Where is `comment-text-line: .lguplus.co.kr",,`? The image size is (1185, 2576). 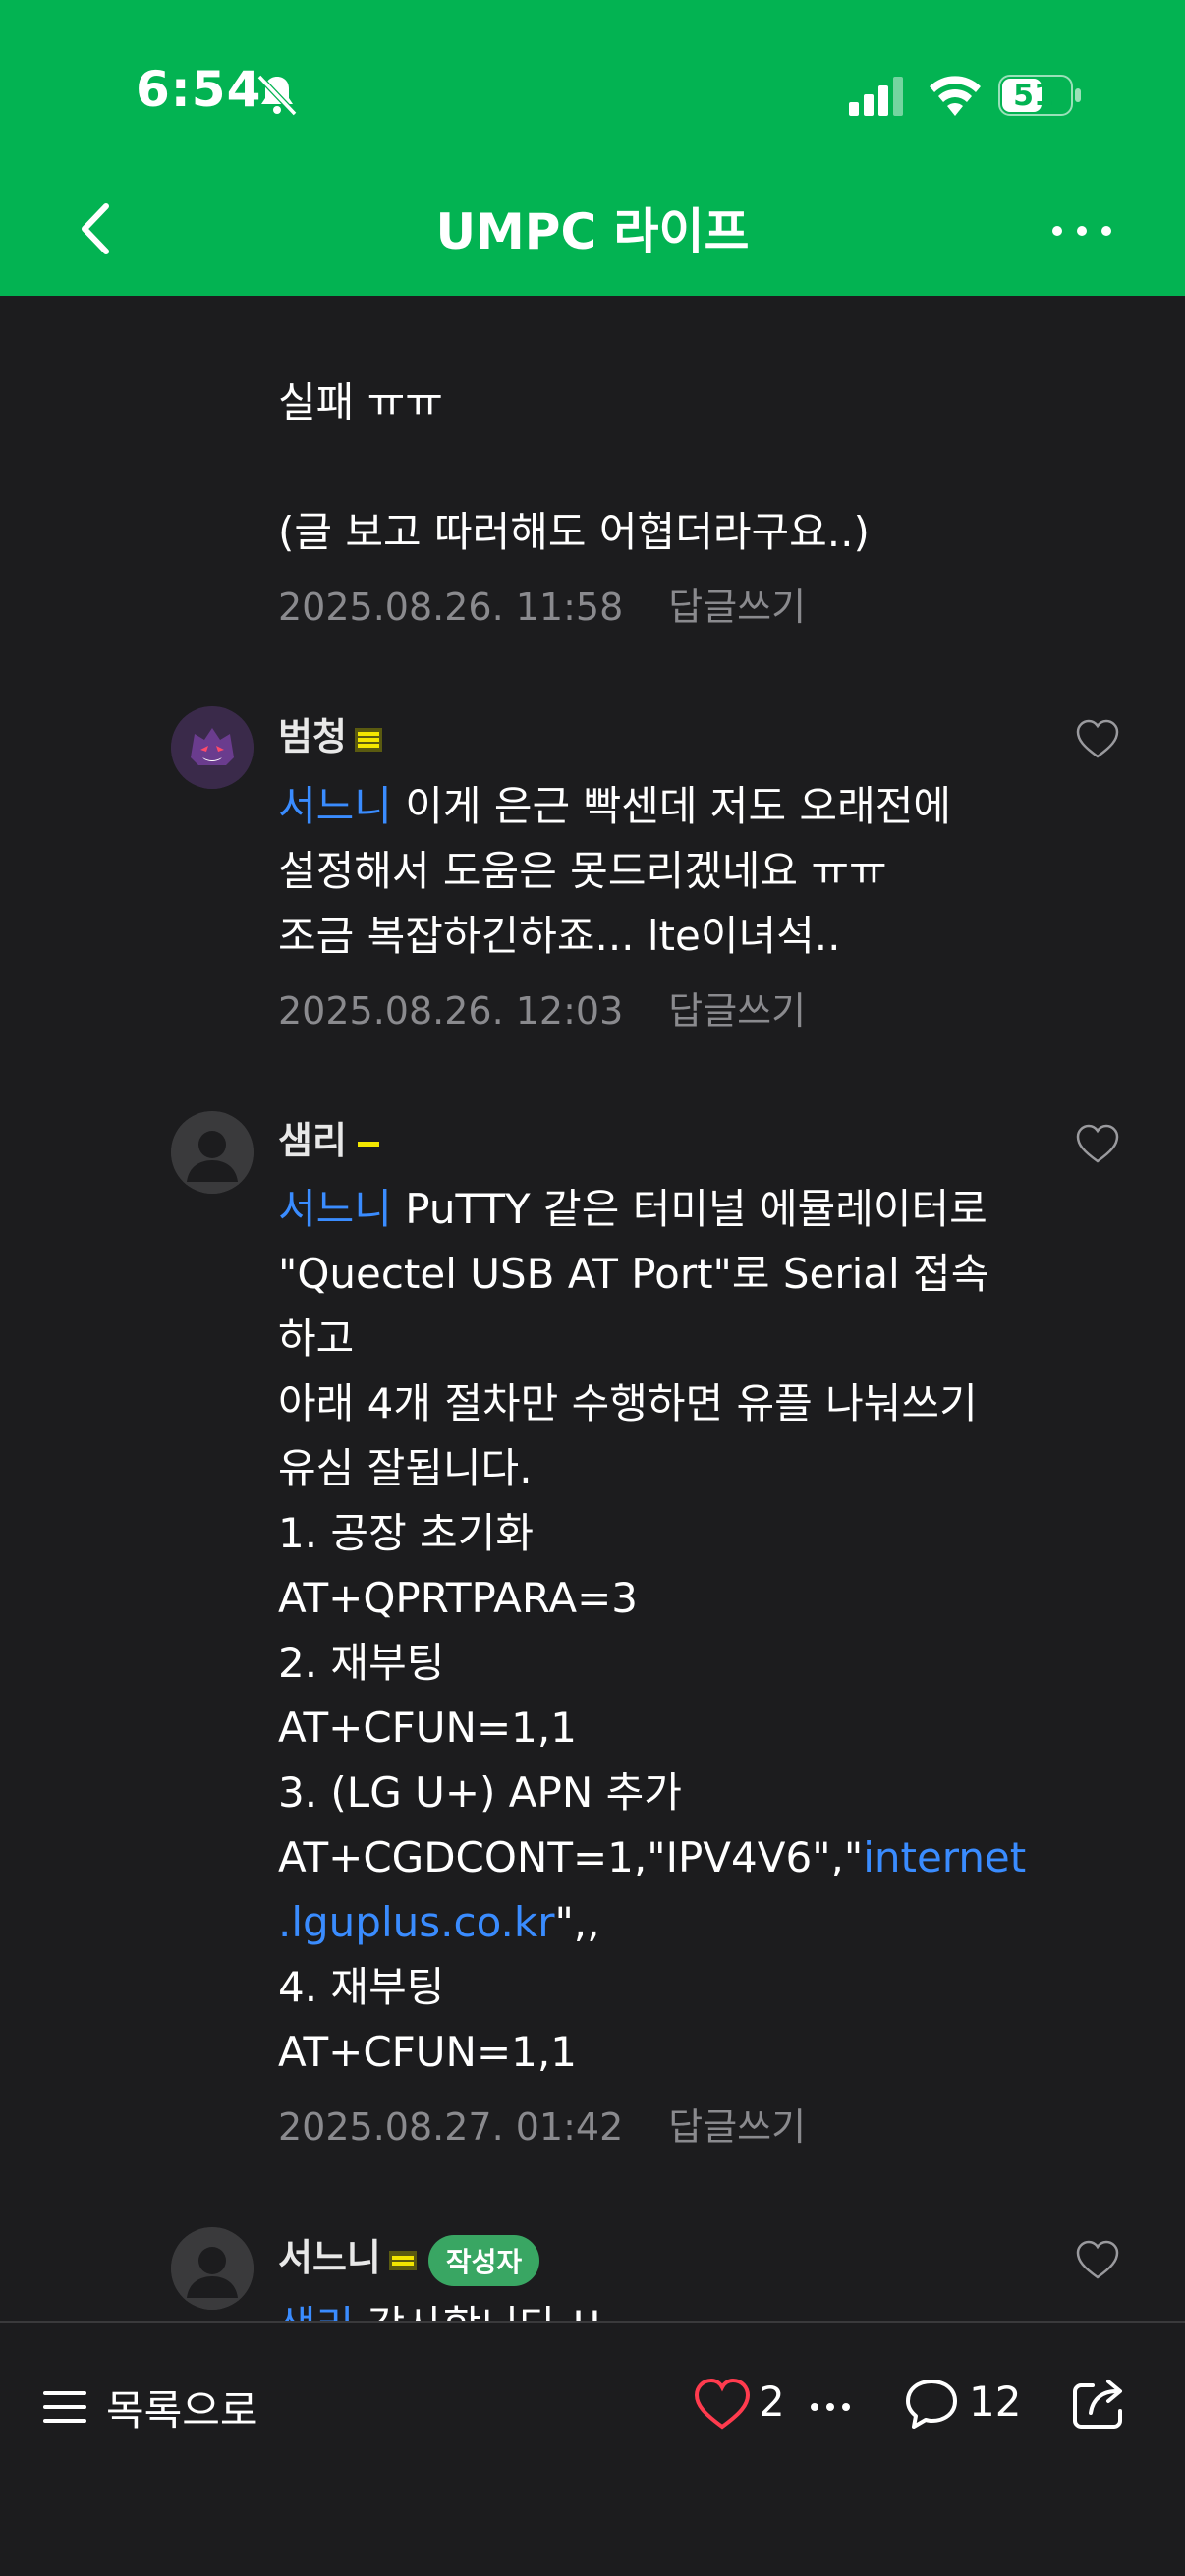
comment-text-line: .lguplus.co.kr",, is located at coordinates (439, 1922).